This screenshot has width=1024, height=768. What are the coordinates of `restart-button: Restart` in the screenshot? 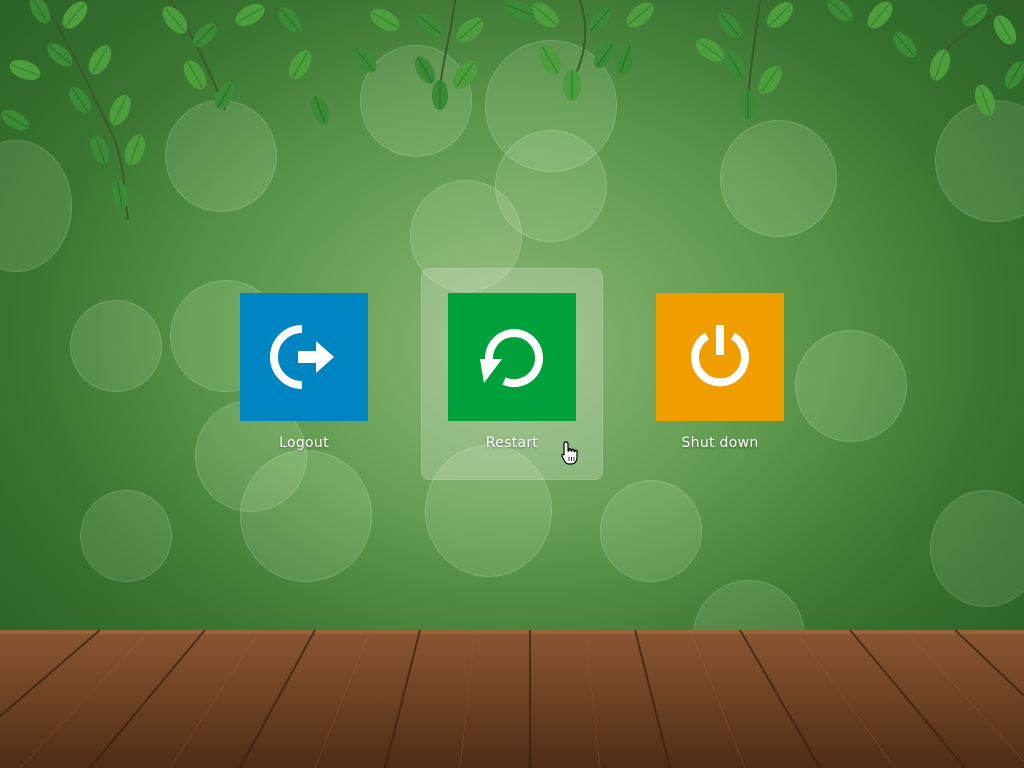 It's located at (512, 374).